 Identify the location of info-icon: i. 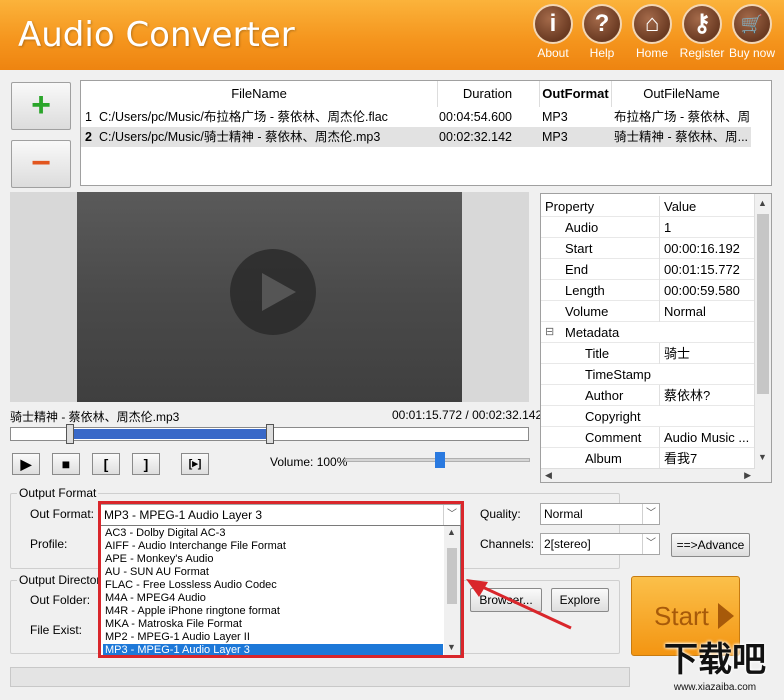
(553, 24).